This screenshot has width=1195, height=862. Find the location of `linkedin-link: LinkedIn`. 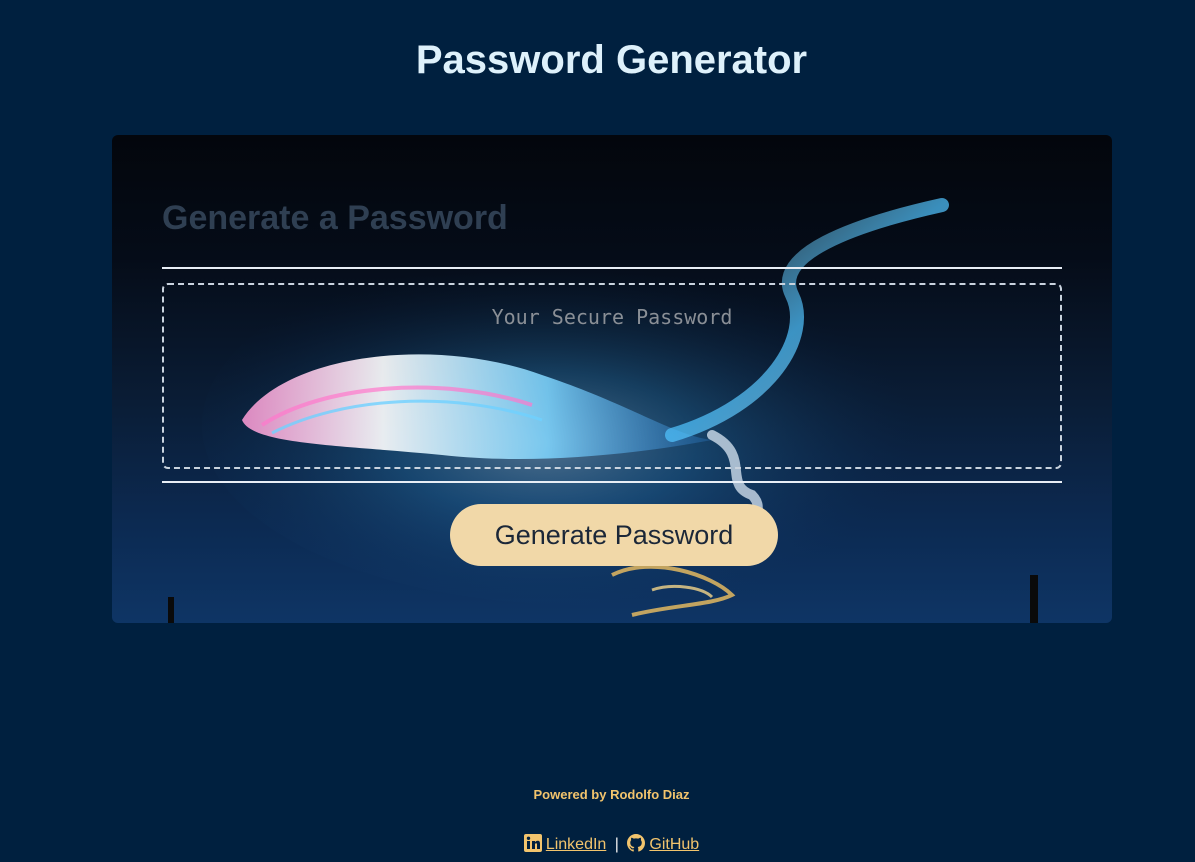

linkedin-link: LinkedIn is located at coordinates (576, 844).